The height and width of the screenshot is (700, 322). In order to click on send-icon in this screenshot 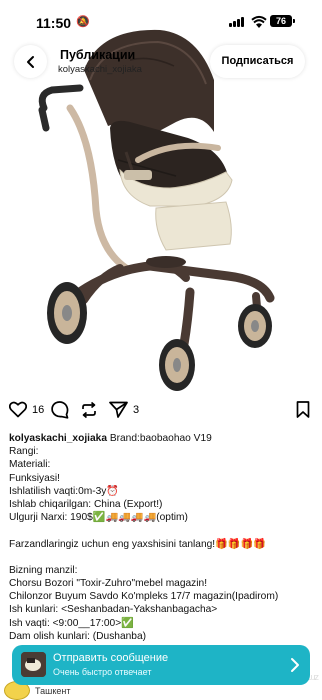, I will do `click(118, 409)`.